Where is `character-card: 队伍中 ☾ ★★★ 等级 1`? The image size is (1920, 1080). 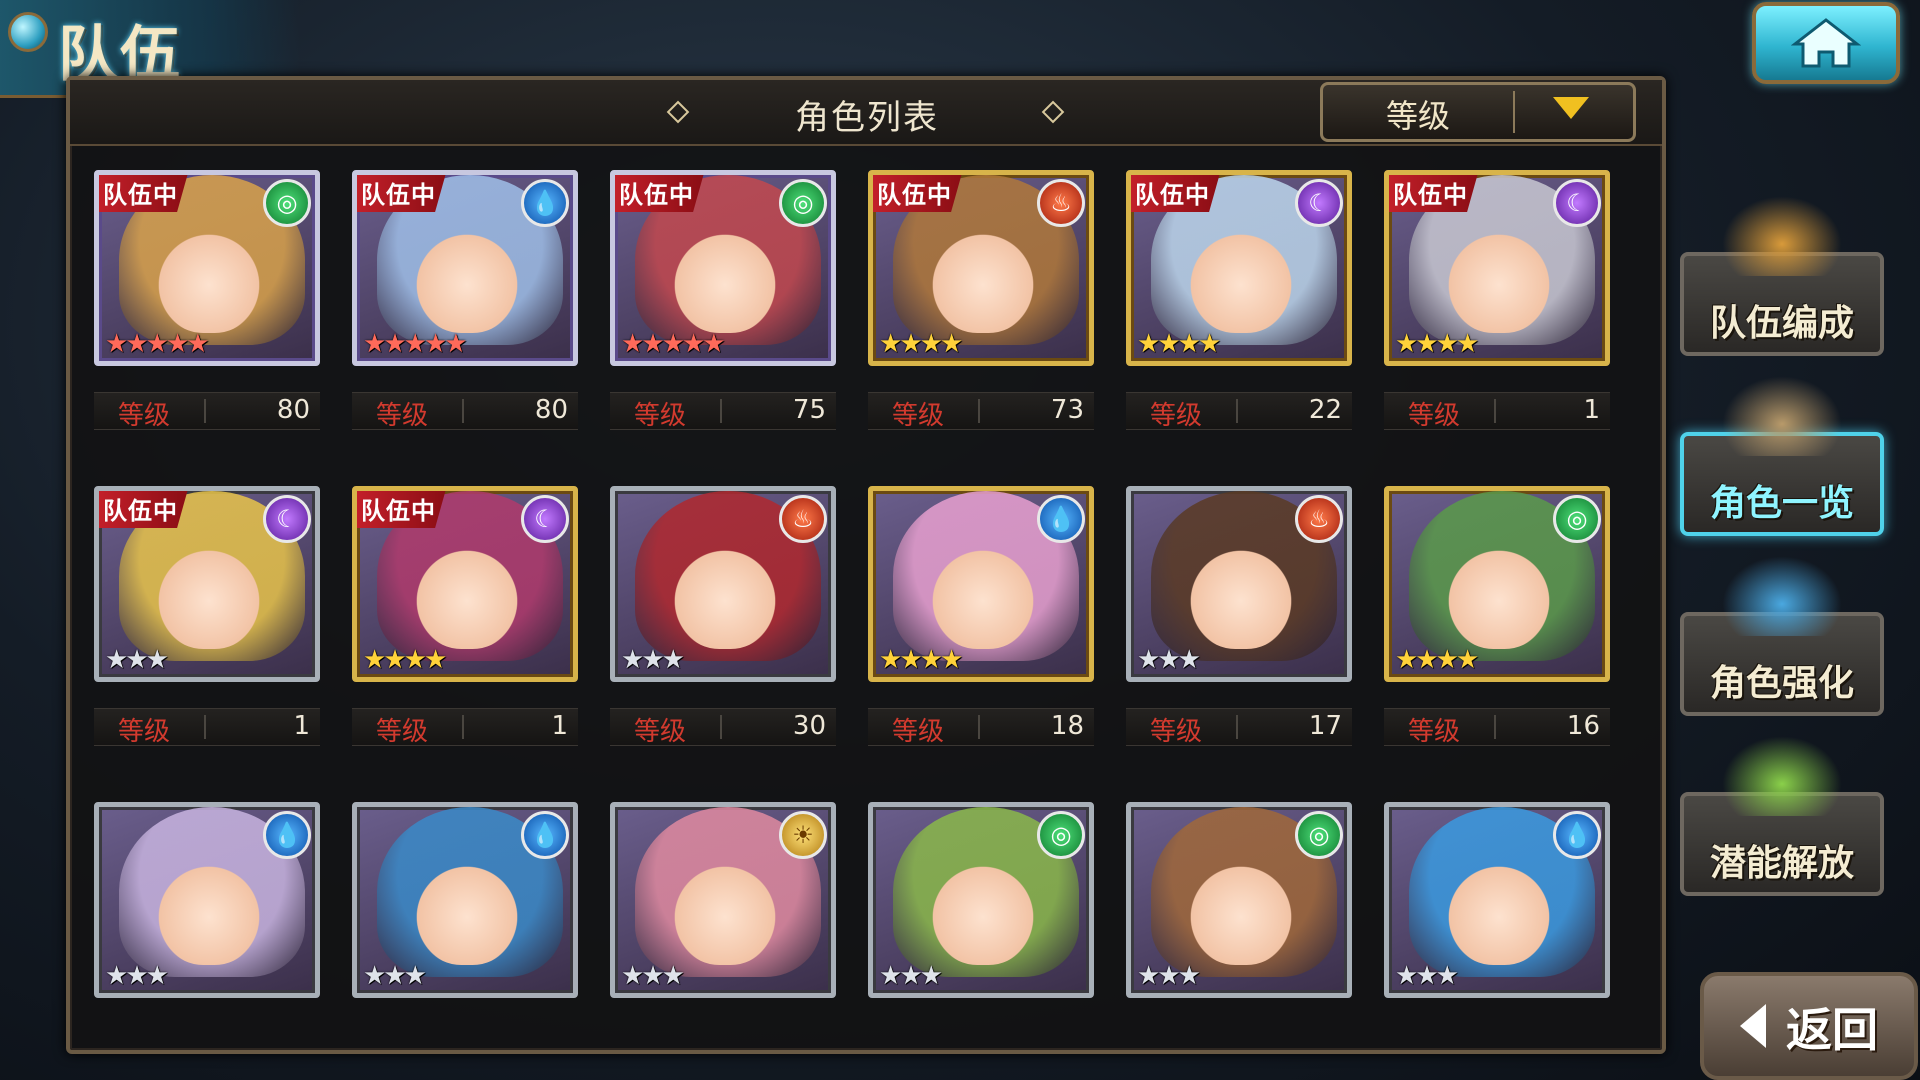
character-card: 队伍中 ☾ ★★★ 等级 1 is located at coordinates (207, 616).